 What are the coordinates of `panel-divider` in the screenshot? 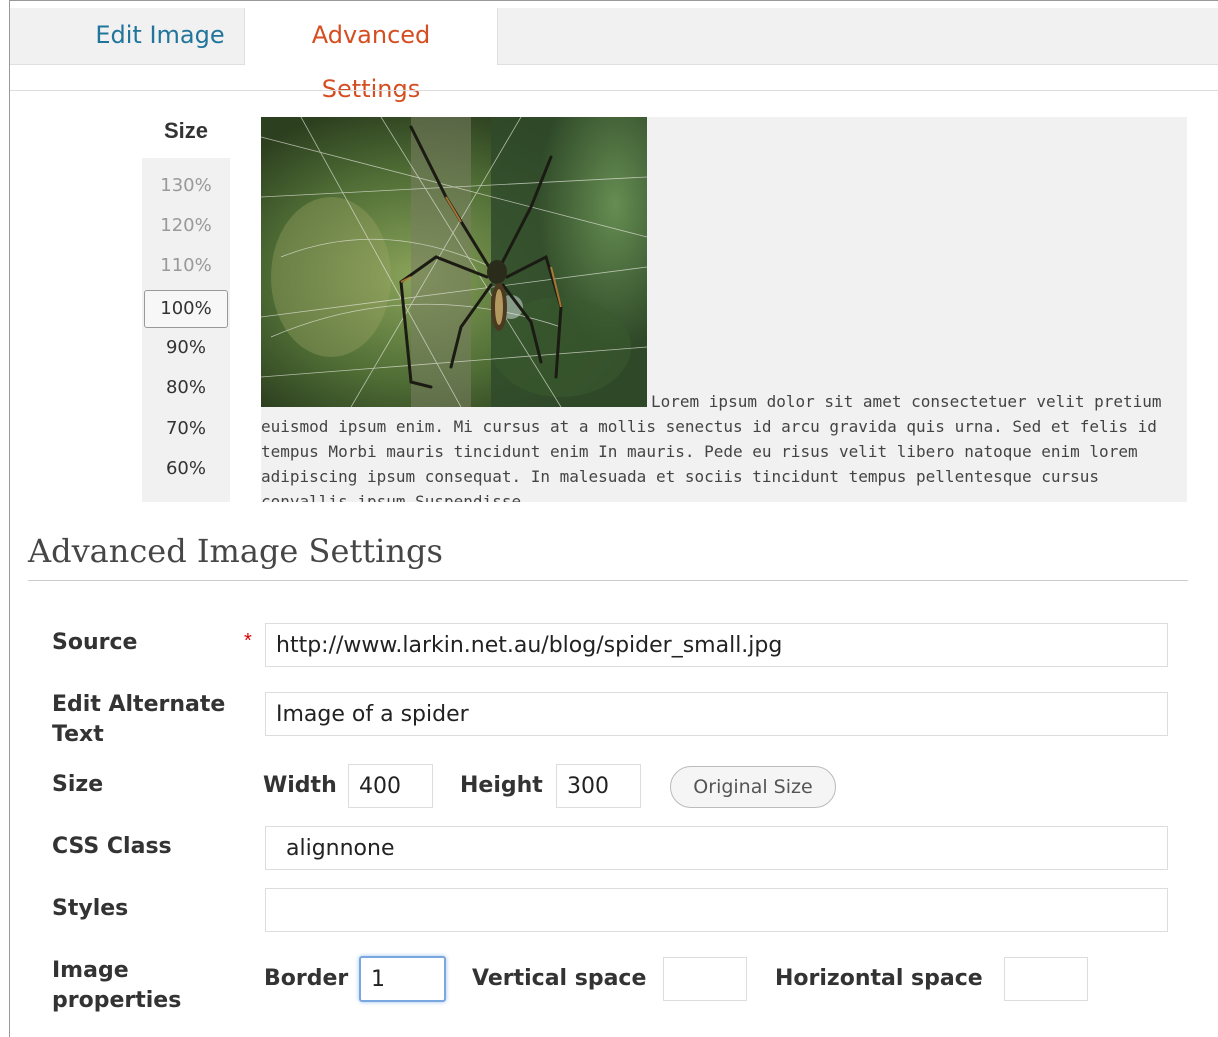 It's located at (614, 90).